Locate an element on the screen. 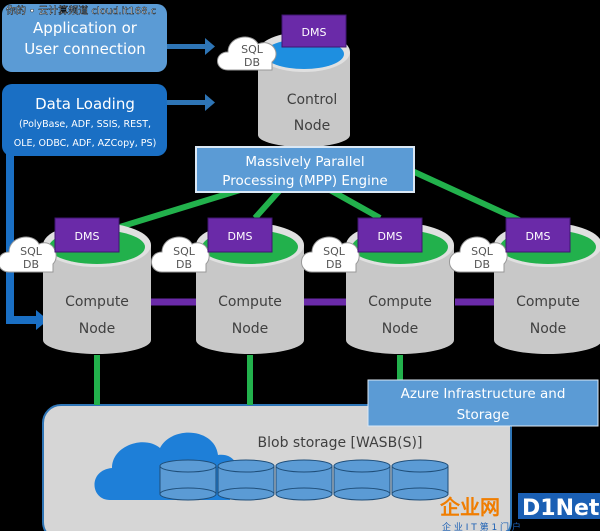 The height and width of the screenshot is (531, 600). svg-text: Azure Infrastructure and is located at coordinates (483, 394).